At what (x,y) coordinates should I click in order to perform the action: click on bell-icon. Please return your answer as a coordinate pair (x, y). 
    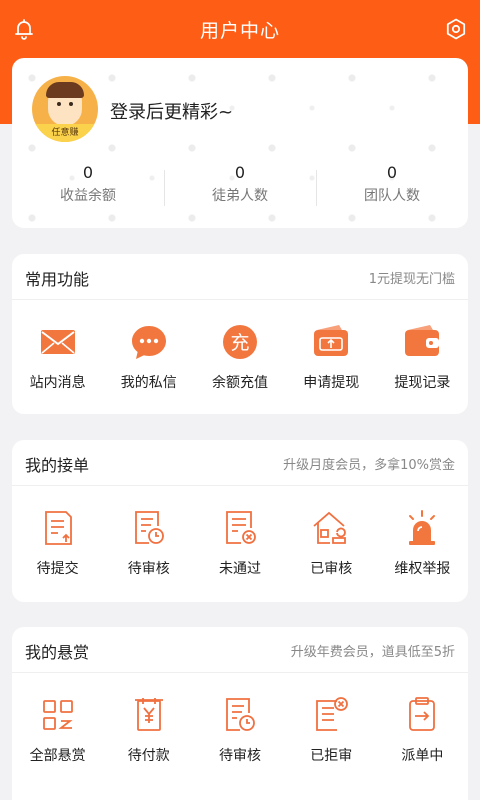
    Looking at the image, I should click on (24, 29).